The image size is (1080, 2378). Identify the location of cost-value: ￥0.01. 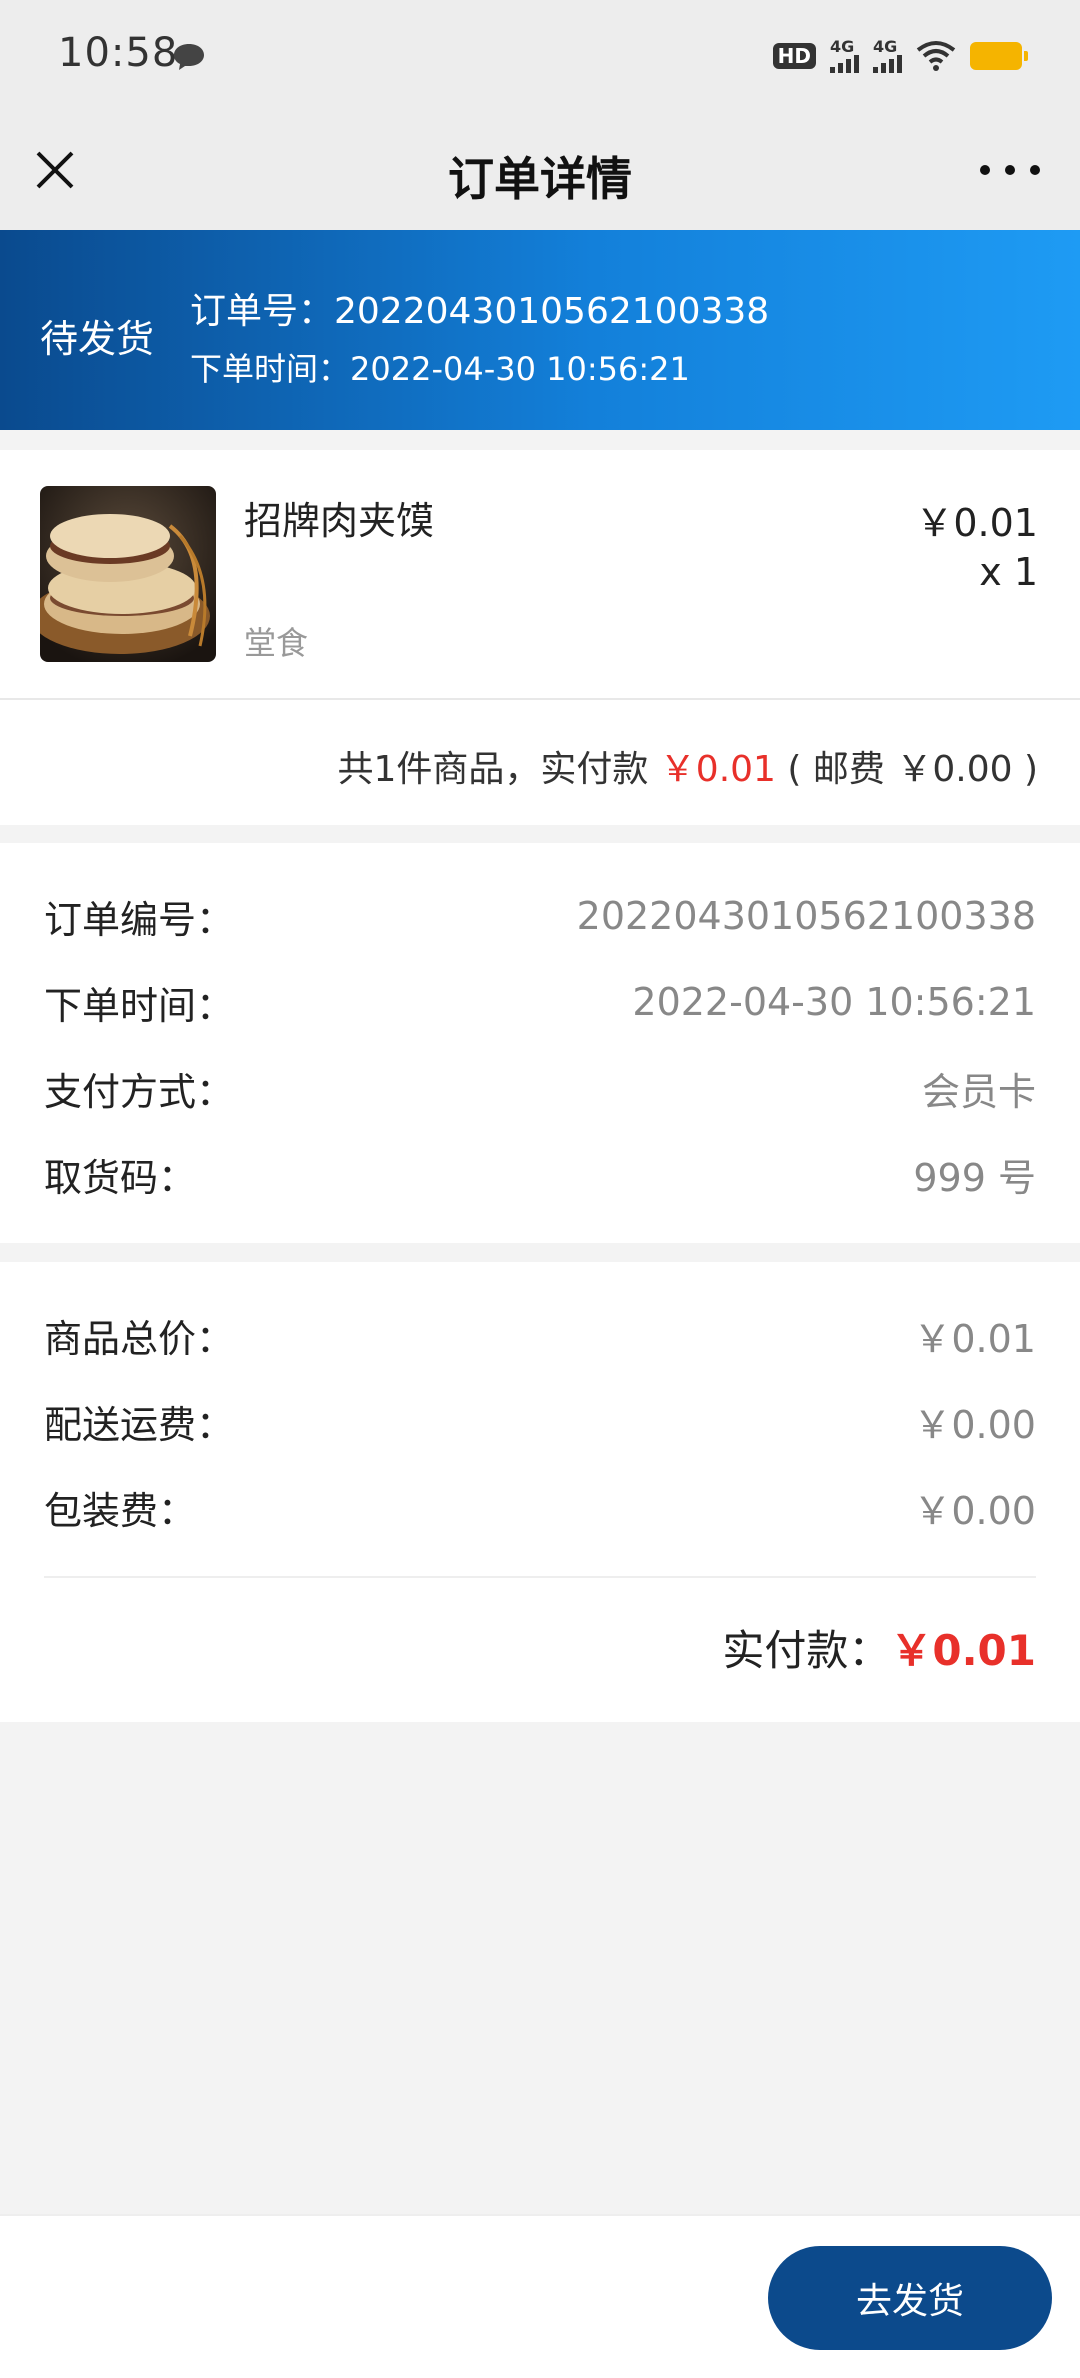
(974, 1338).